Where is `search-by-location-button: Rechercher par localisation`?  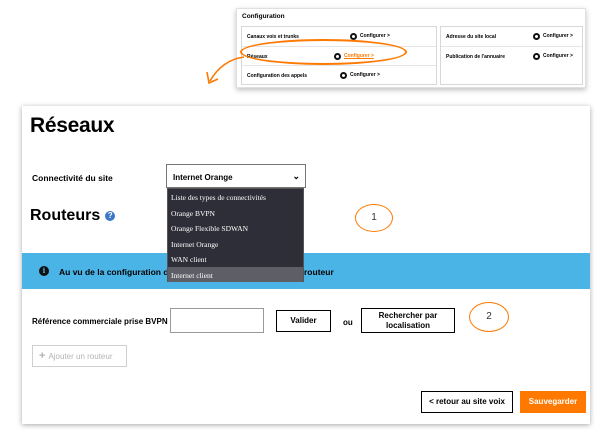
search-by-location-button: Rechercher par localisation is located at coordinates (408, 320).